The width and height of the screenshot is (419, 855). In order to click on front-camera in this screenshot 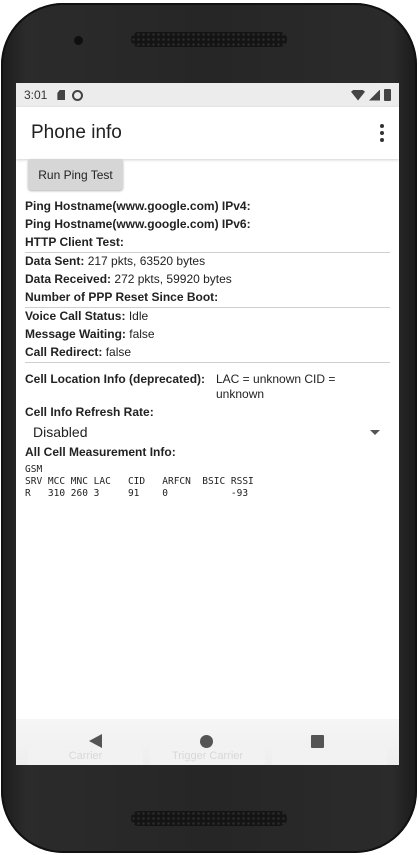, I will do `click(78, 40)`.